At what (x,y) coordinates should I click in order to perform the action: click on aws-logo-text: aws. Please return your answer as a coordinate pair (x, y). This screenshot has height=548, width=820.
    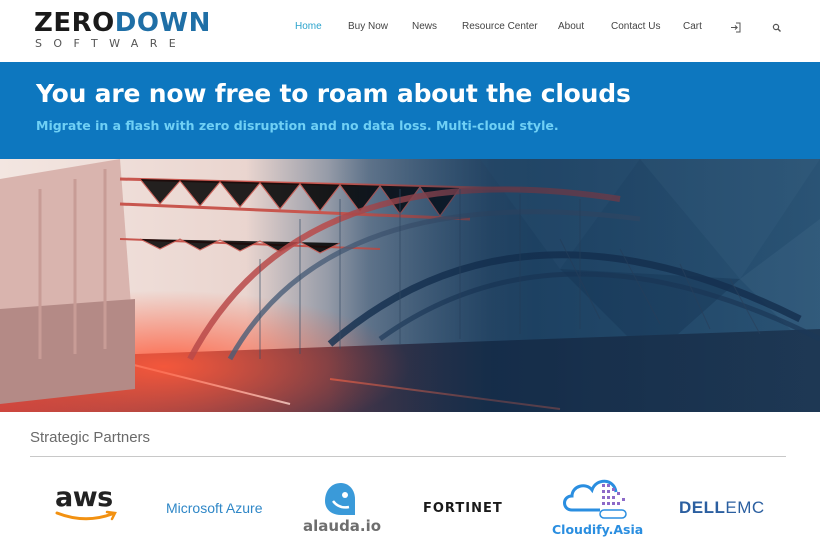
    Looking at the image, I should click on (84, 497).